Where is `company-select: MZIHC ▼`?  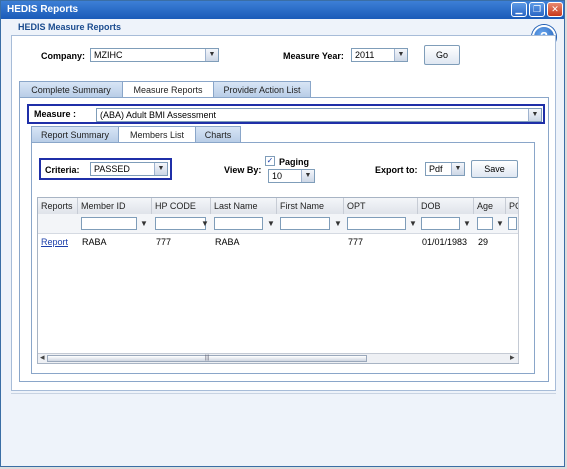
company-select: MZIHC ▼ is located at coordinates (154, 55).